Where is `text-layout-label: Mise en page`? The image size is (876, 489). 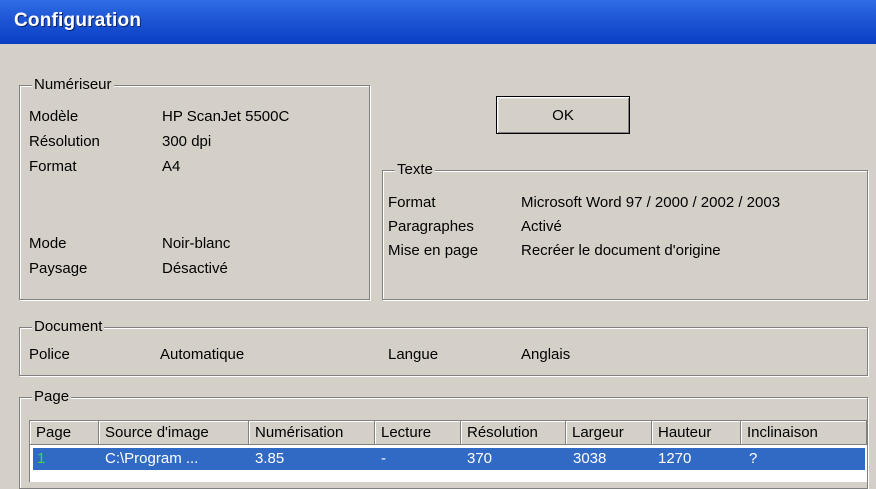 text-layout-label: Mise en page is located at coordinates (433, 250).